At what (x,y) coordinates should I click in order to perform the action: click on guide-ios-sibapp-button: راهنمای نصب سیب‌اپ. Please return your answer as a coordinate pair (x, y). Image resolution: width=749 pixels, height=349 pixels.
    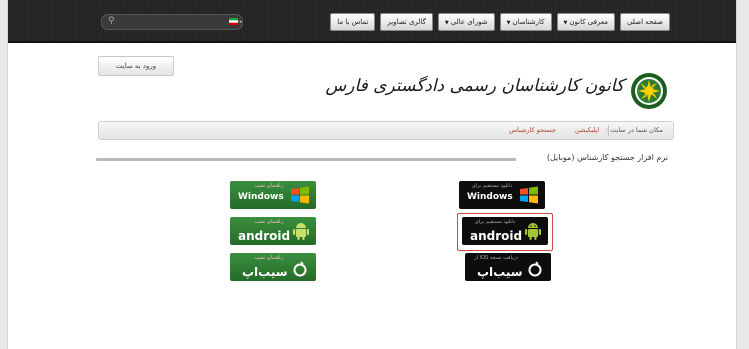
    Looking at the image, I should click on (273, 267).